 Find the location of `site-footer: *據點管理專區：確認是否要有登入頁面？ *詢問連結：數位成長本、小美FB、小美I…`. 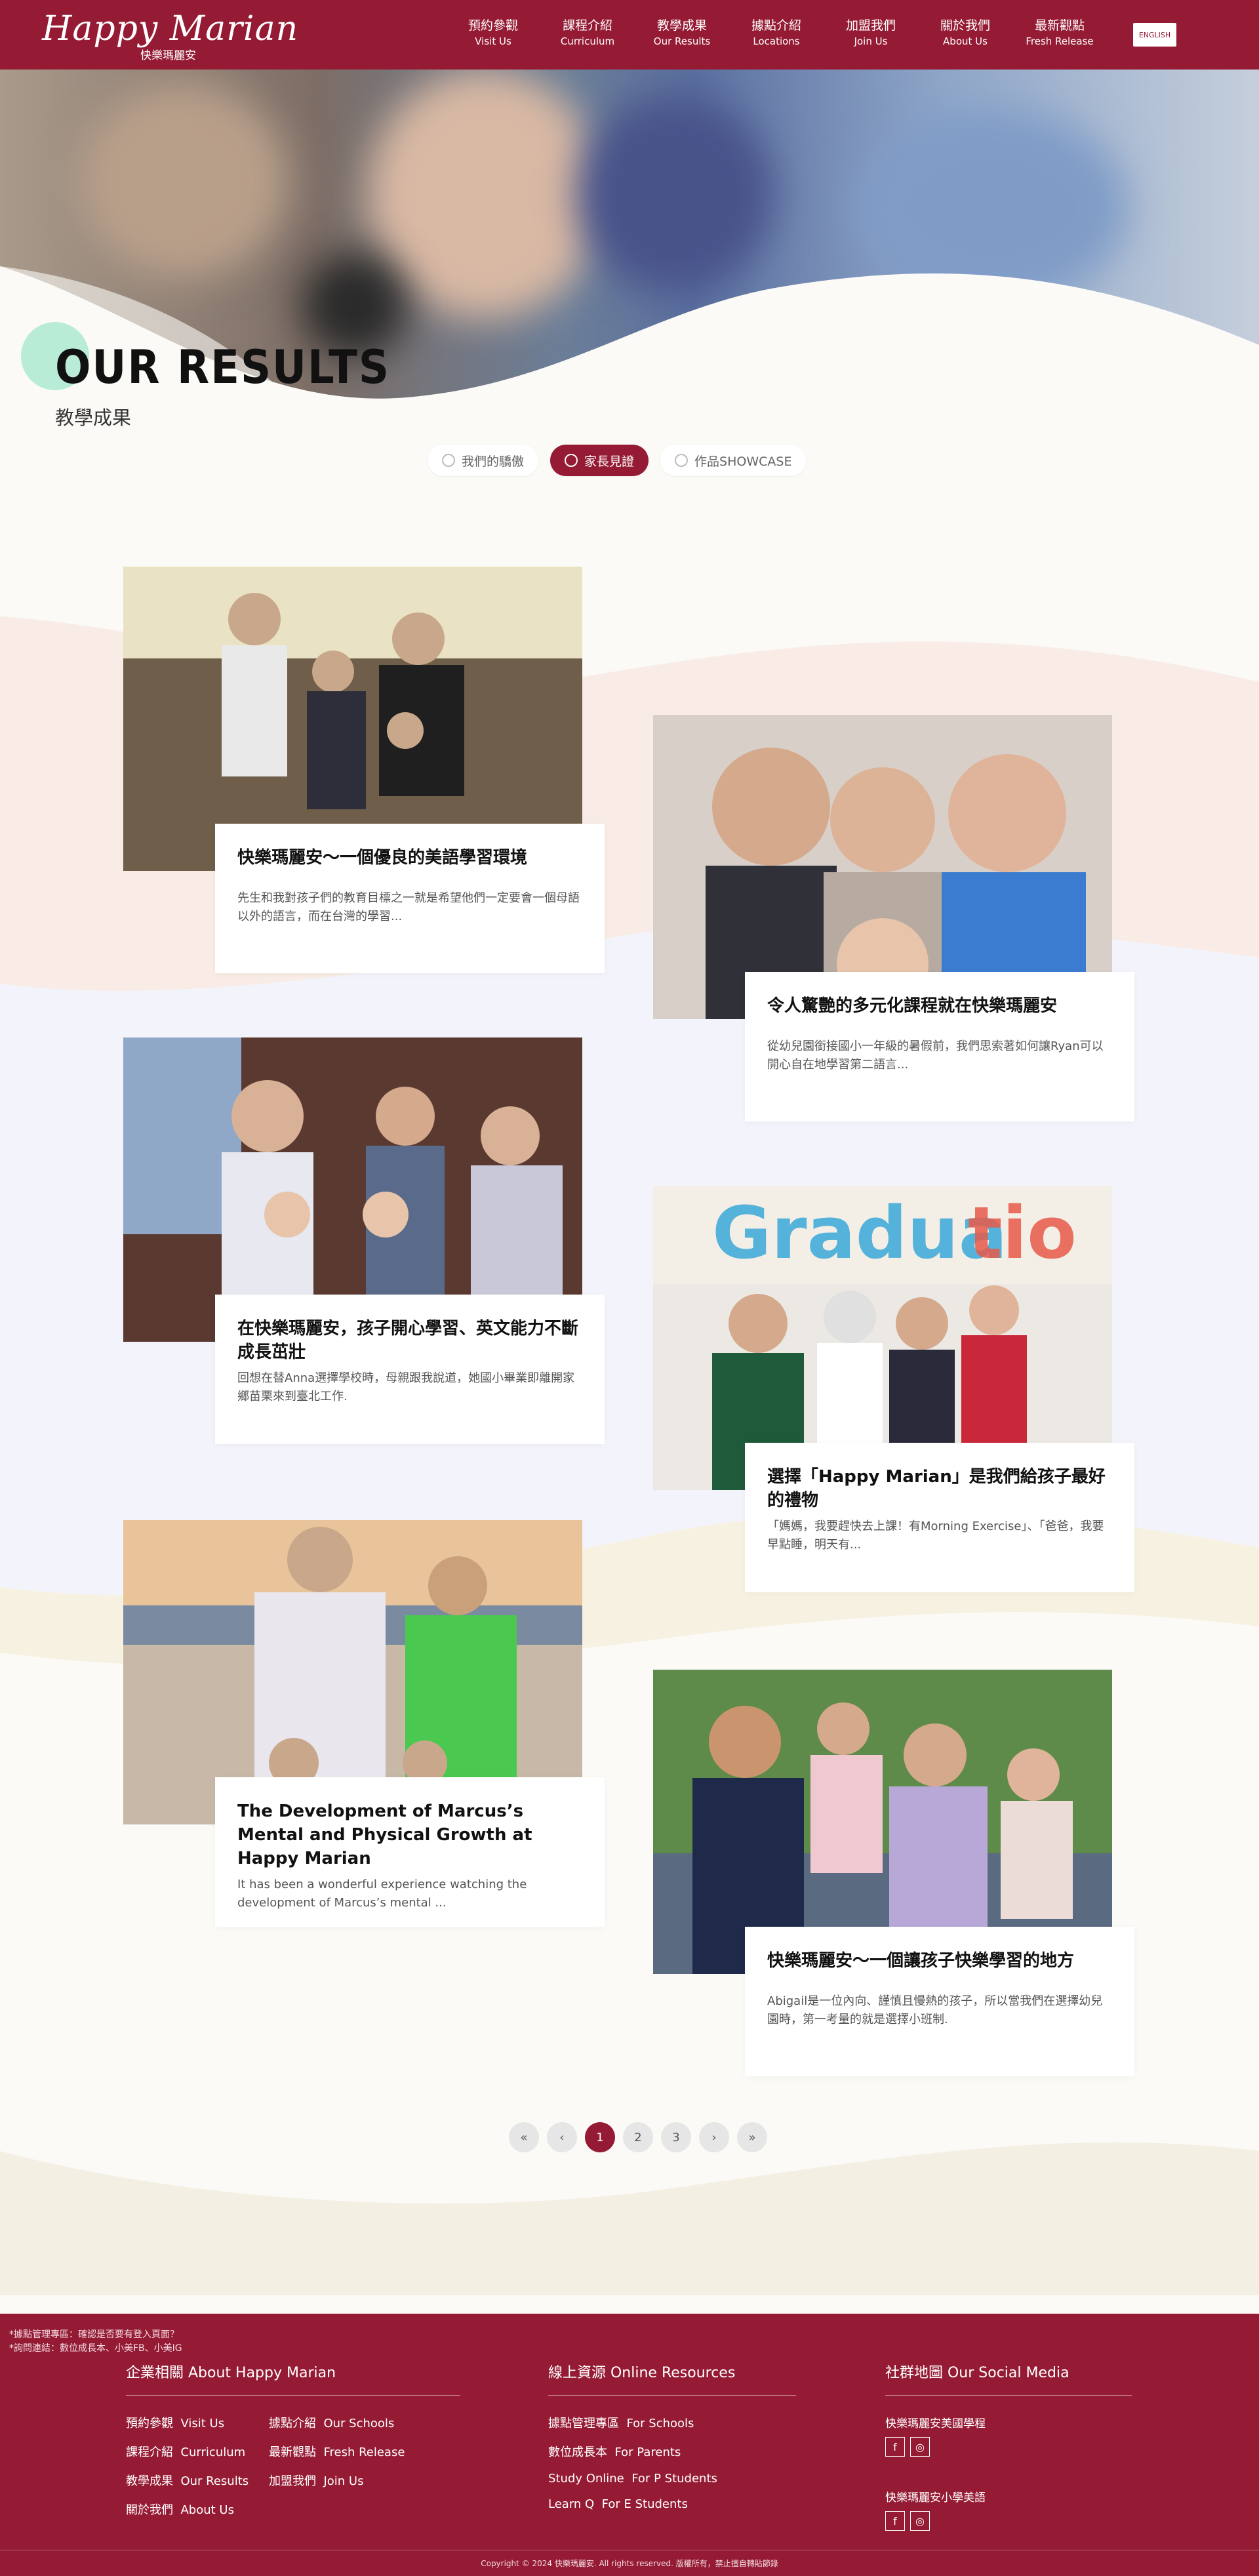

site-footer: *據點管理專區：確認是否要有登入頁面？ *詢問連結：數位成長本、小美FB、小美I… is located at coordinates (629, 2445).